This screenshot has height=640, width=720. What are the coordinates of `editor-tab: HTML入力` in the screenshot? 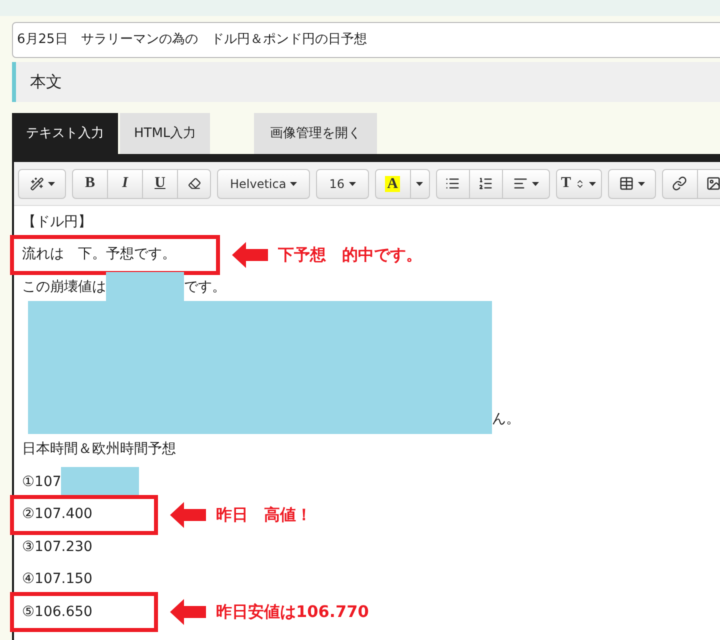 It's located at (165, 133).